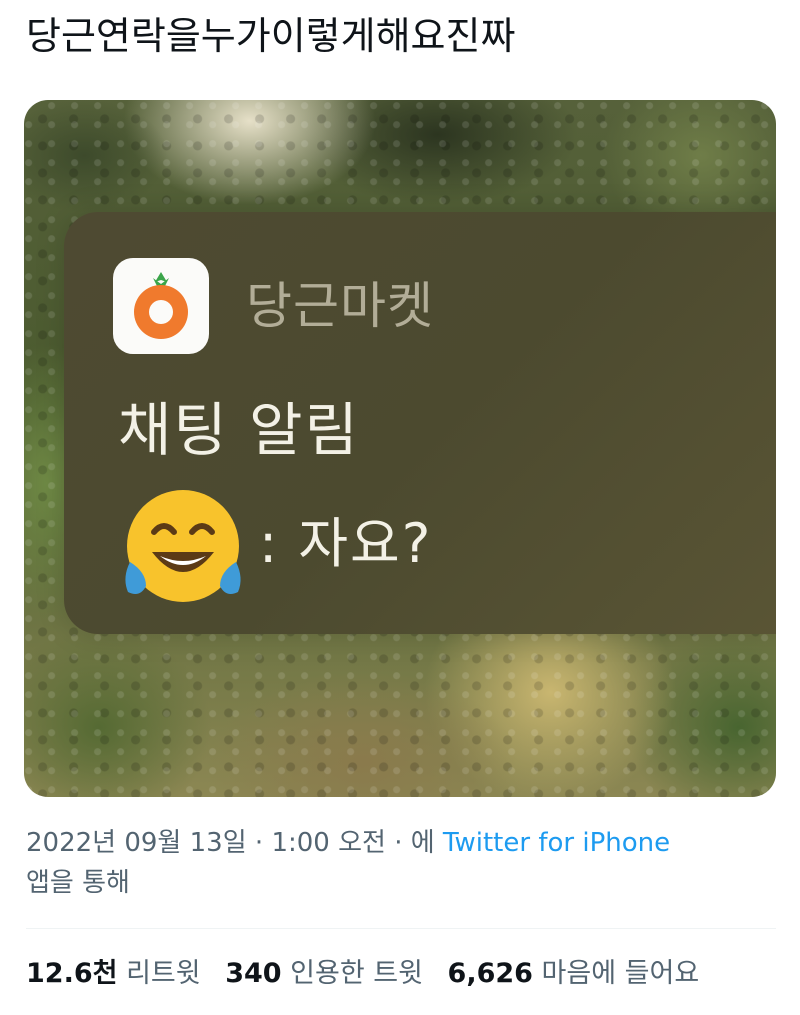 This screenshot has width=800, height=1015. I want to click on face-with-tears-of-joy-icon, so click(183, 547).